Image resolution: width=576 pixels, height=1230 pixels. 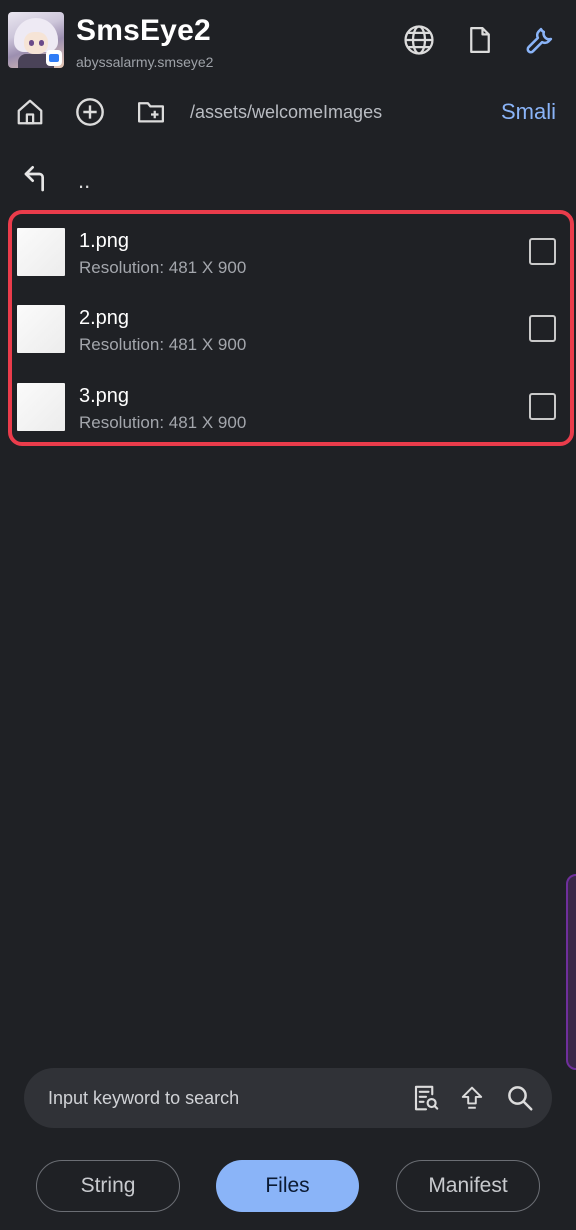 I want to click on tab-string: String, so click(x=108, y=1186).